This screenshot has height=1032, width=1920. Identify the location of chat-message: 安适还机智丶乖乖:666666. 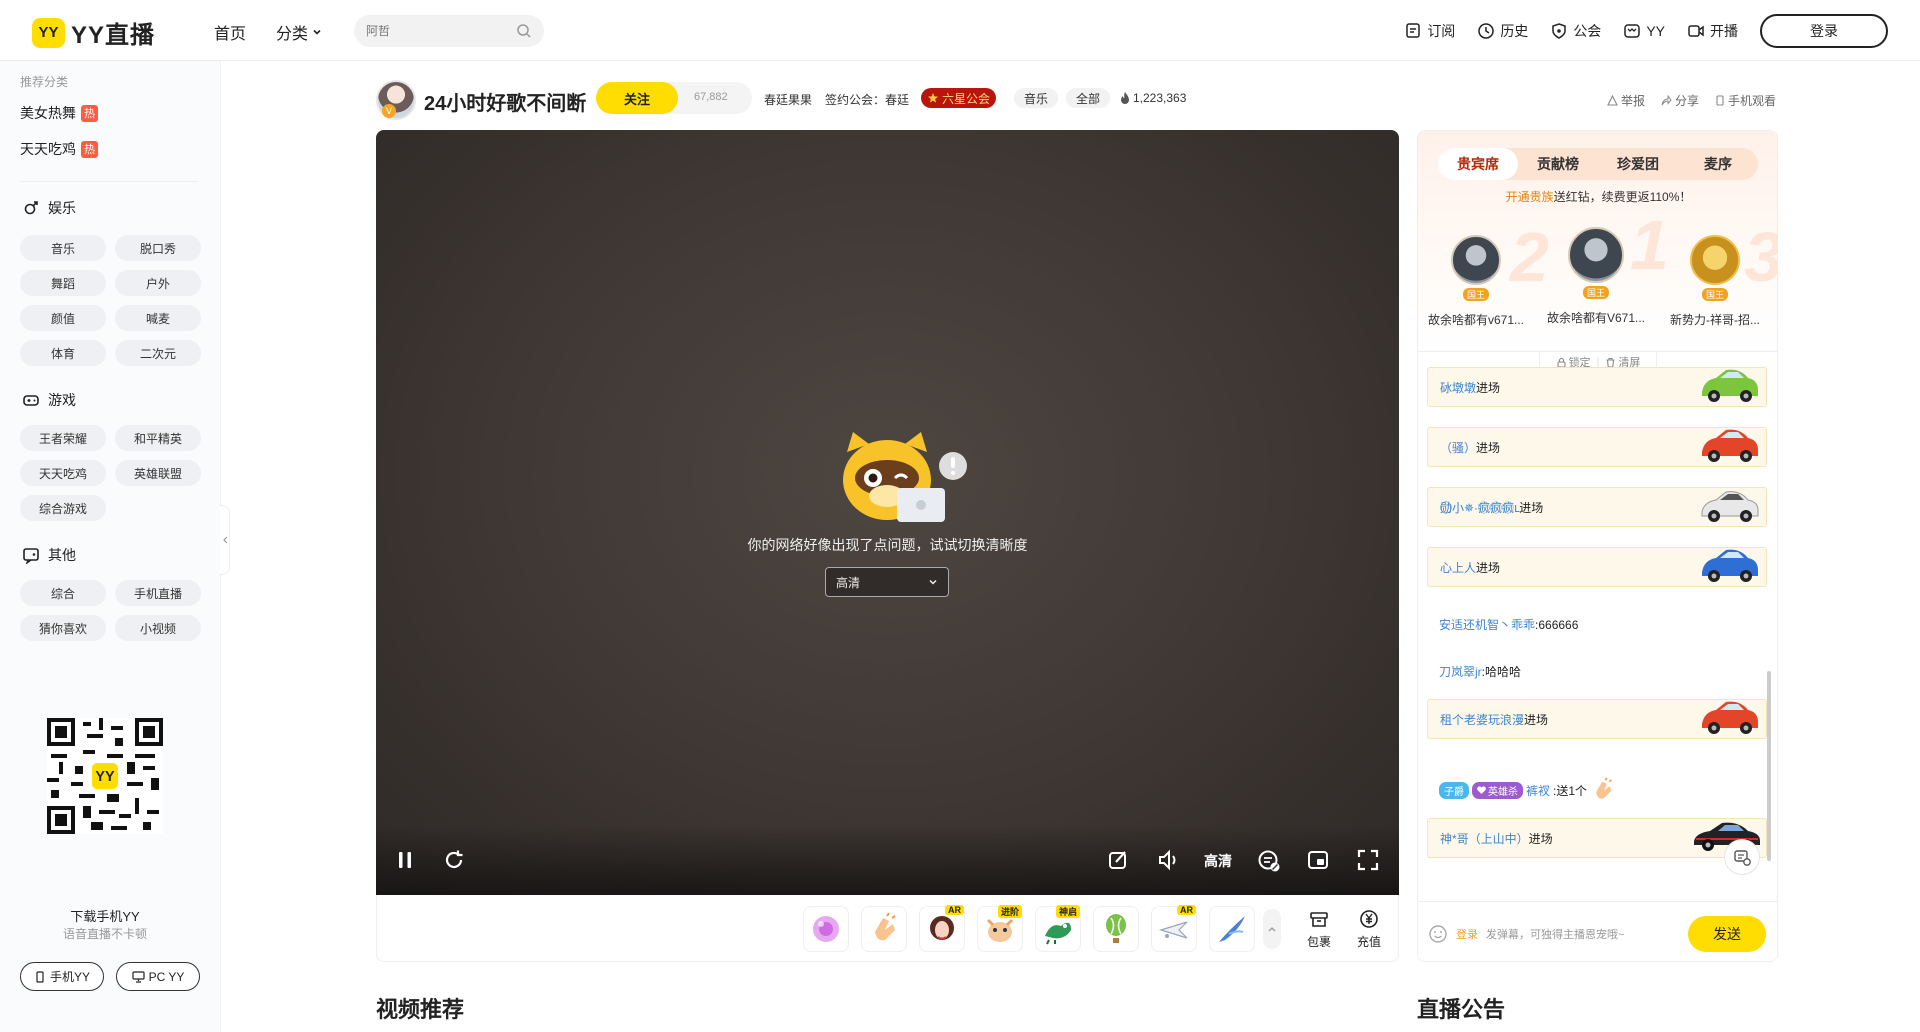
(1508, 624).